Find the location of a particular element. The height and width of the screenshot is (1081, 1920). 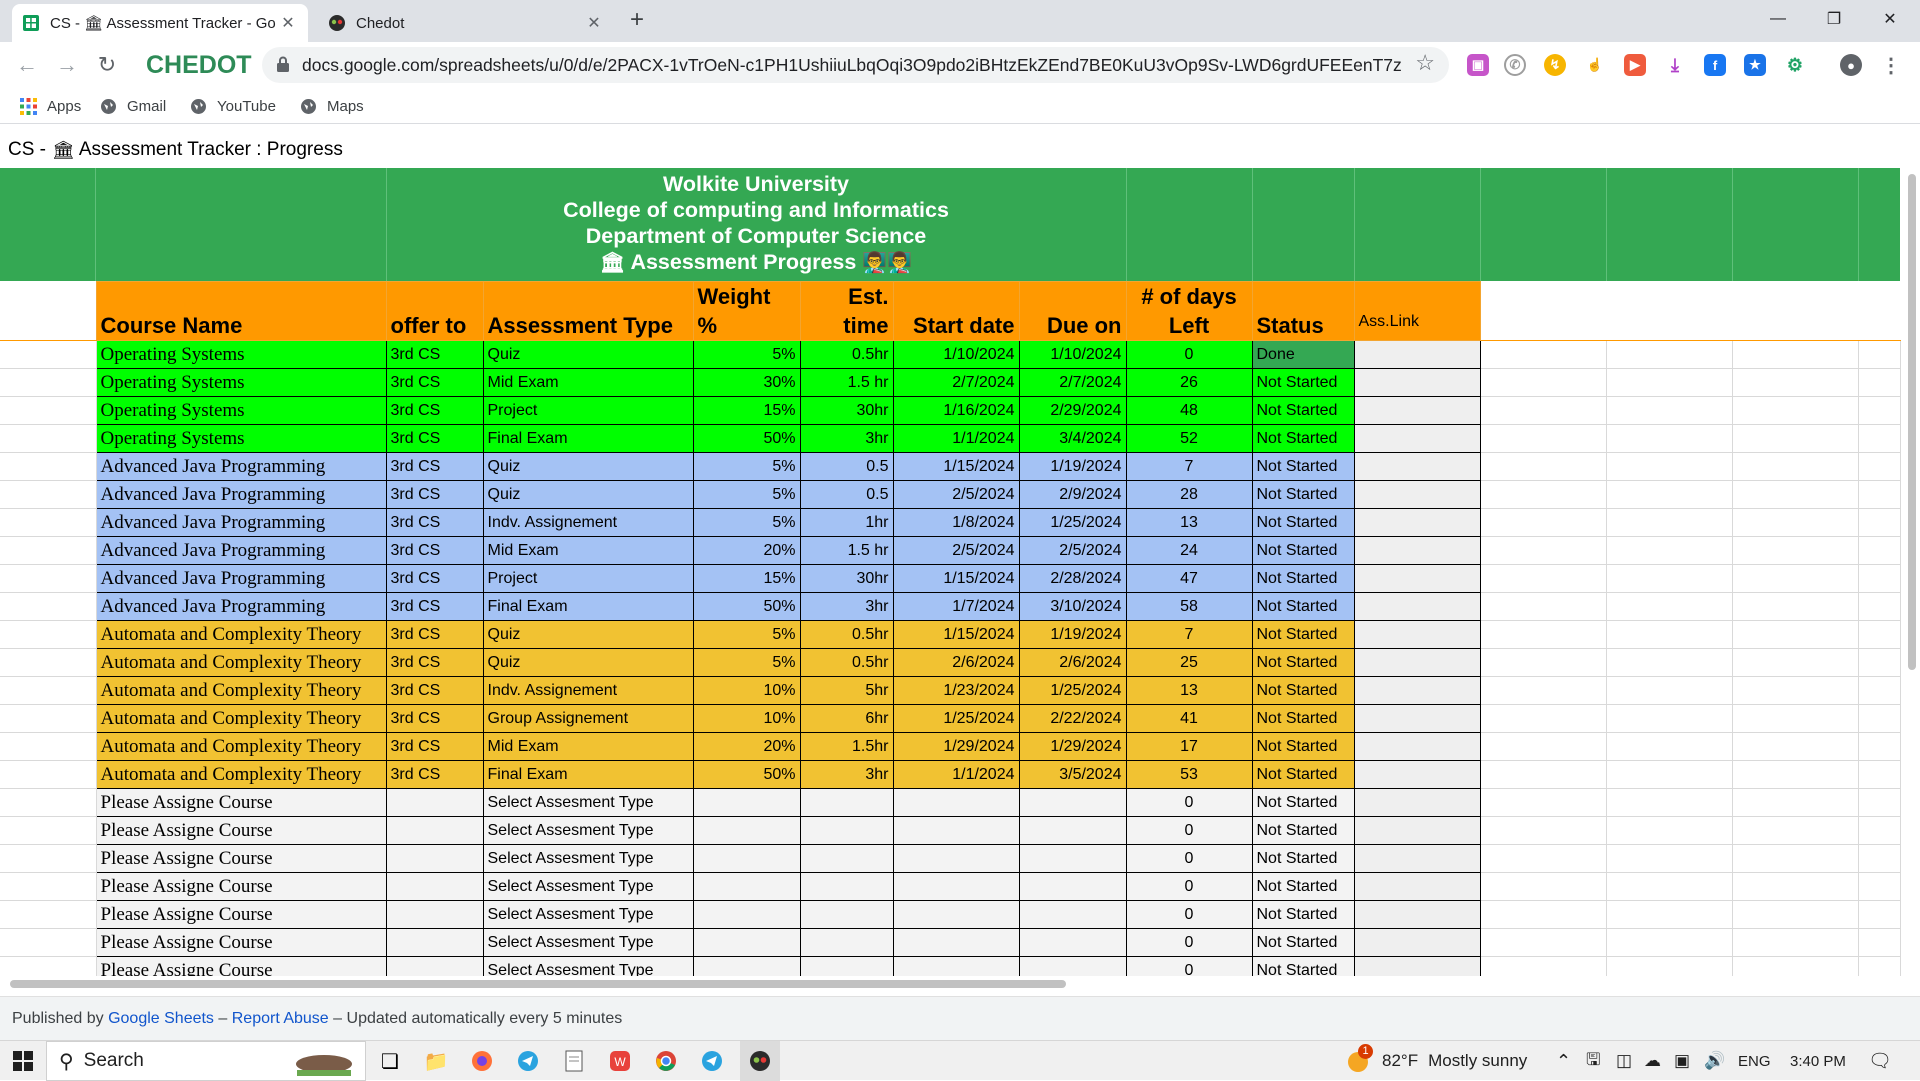

cell-start-date is located at coordinates (956, 802).